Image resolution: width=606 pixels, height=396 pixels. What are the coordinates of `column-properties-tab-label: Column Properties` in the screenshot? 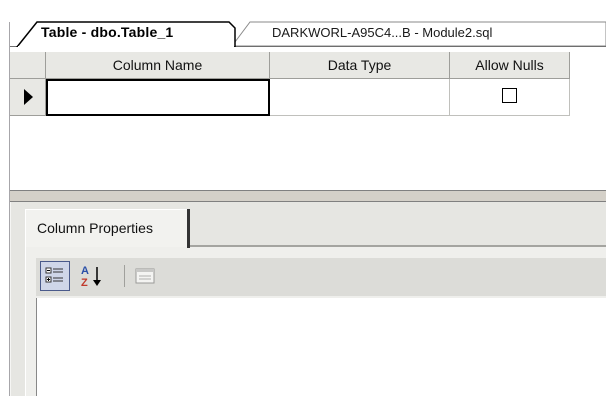 It's located at (95, 228).